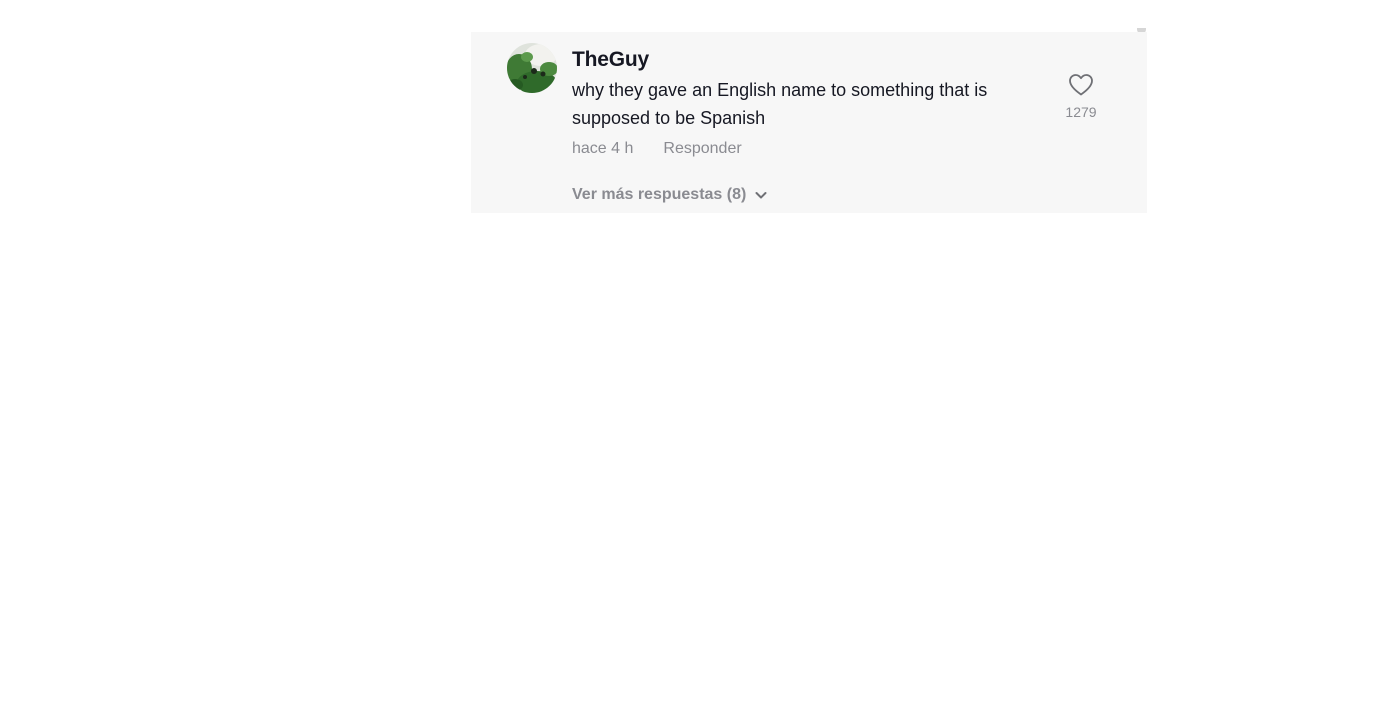 This screenshot has height=722, width=1400. I want to click on reply-button: Responder, so click(702, 149).